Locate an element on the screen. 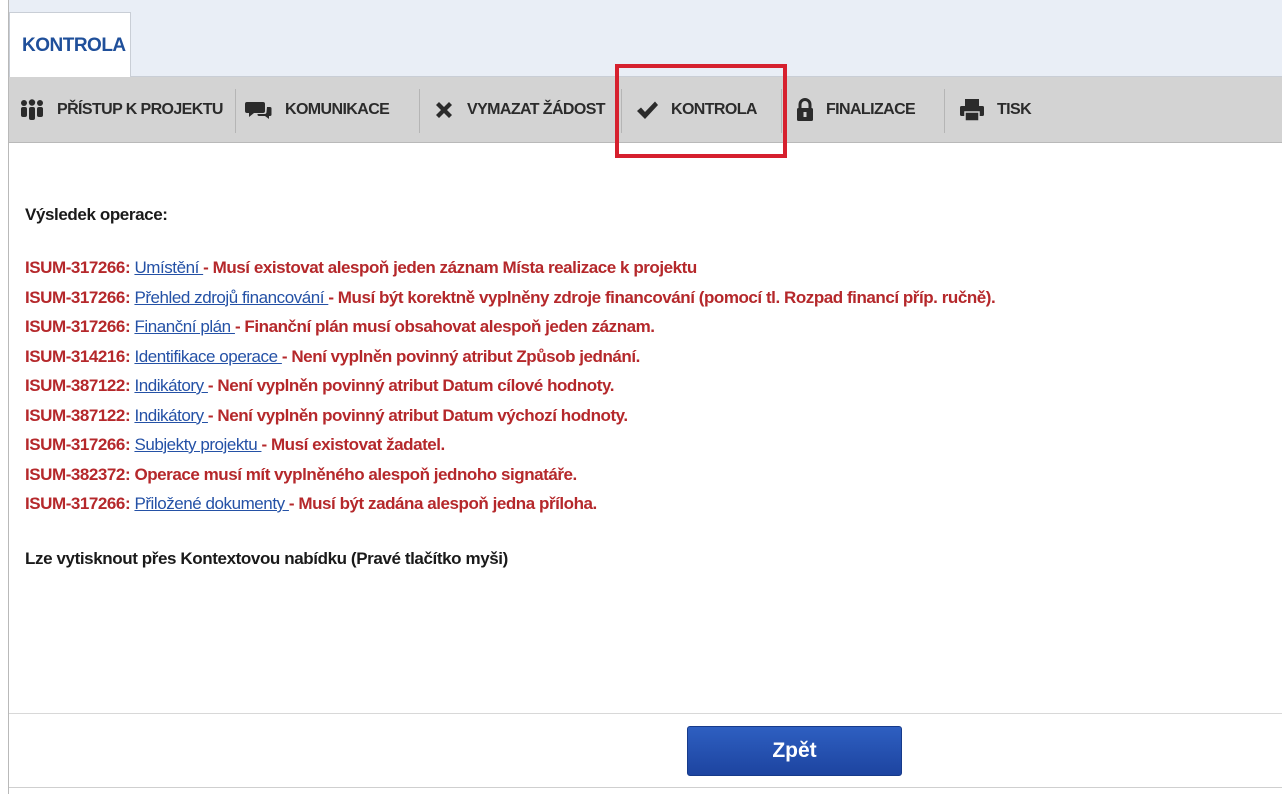 This screenshot has width=1282, height=794. error-link: Identifikace operace is located at coordinates (207, 356).